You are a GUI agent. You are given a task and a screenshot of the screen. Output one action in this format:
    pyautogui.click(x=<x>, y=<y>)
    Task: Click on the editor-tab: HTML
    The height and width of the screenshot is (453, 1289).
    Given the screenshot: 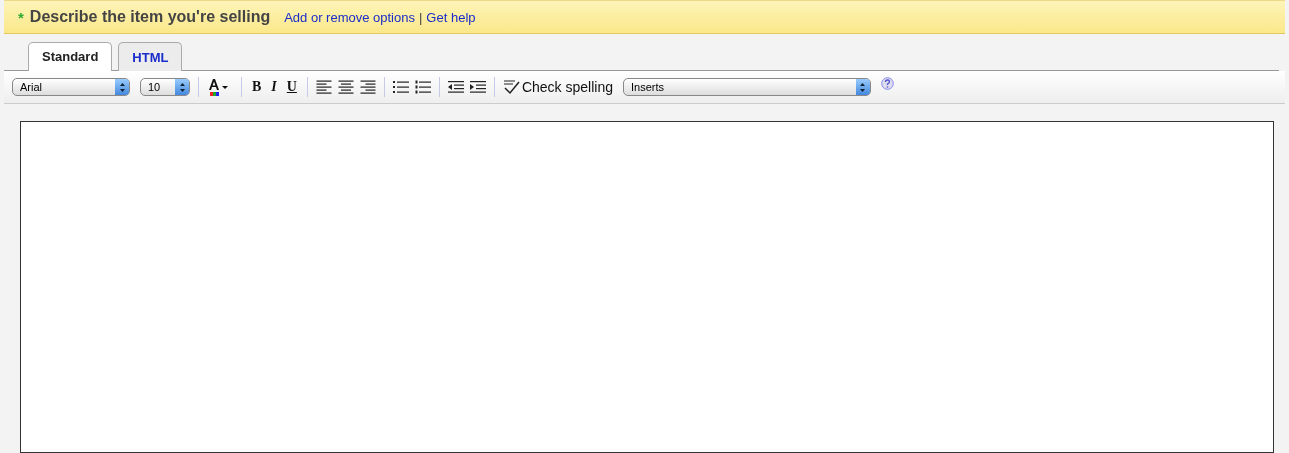 What is the action you would take?
    pyautogui.click(x=150, y=56)
    